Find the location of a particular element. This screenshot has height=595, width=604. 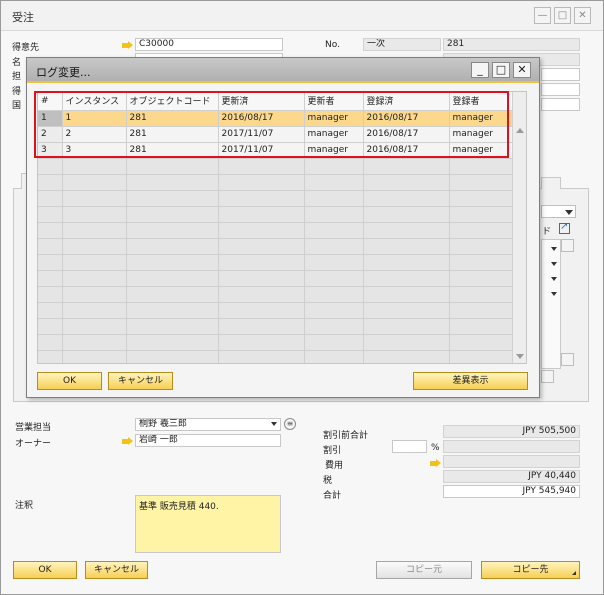

dropdown-corner-icon is located at coordinates (574, 573).